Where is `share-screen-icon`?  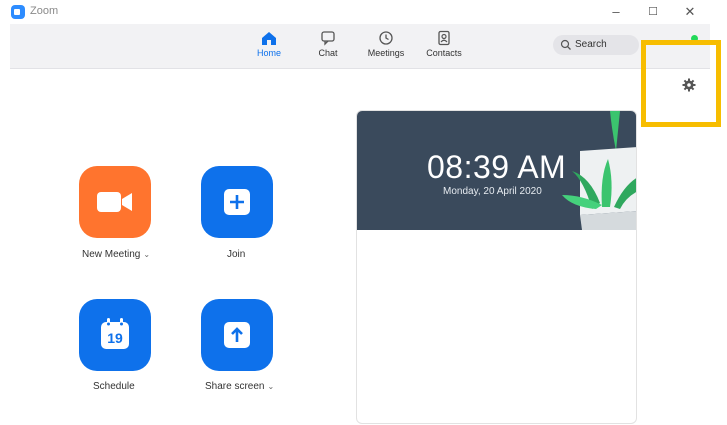 share-screen-icon is located at coordinates (237, 335).